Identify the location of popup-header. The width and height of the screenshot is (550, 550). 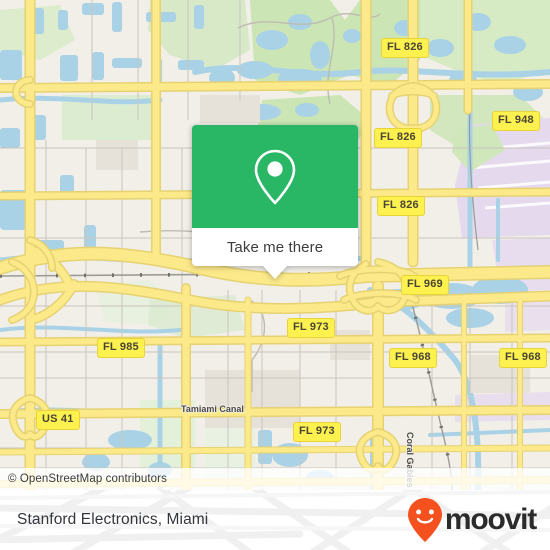
(275, 176).